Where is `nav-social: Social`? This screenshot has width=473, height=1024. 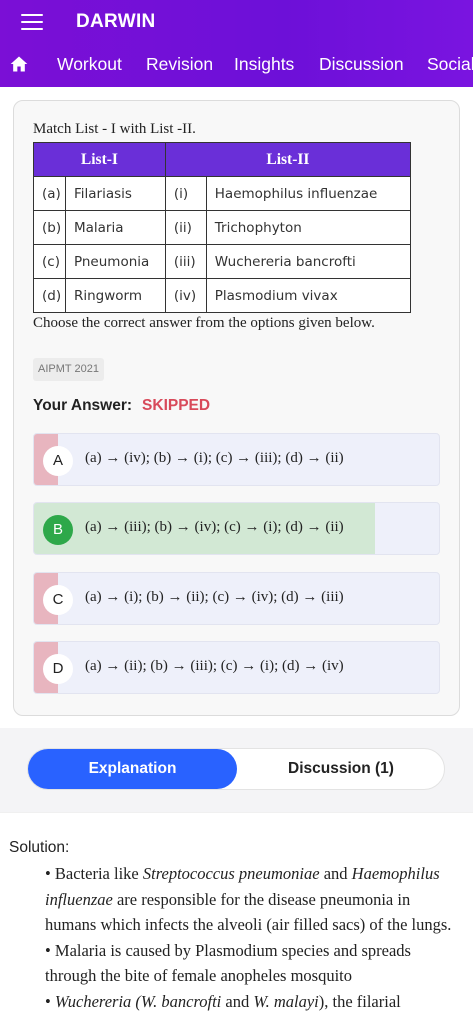
nav-social: Social is located at coordinates (450, 64).